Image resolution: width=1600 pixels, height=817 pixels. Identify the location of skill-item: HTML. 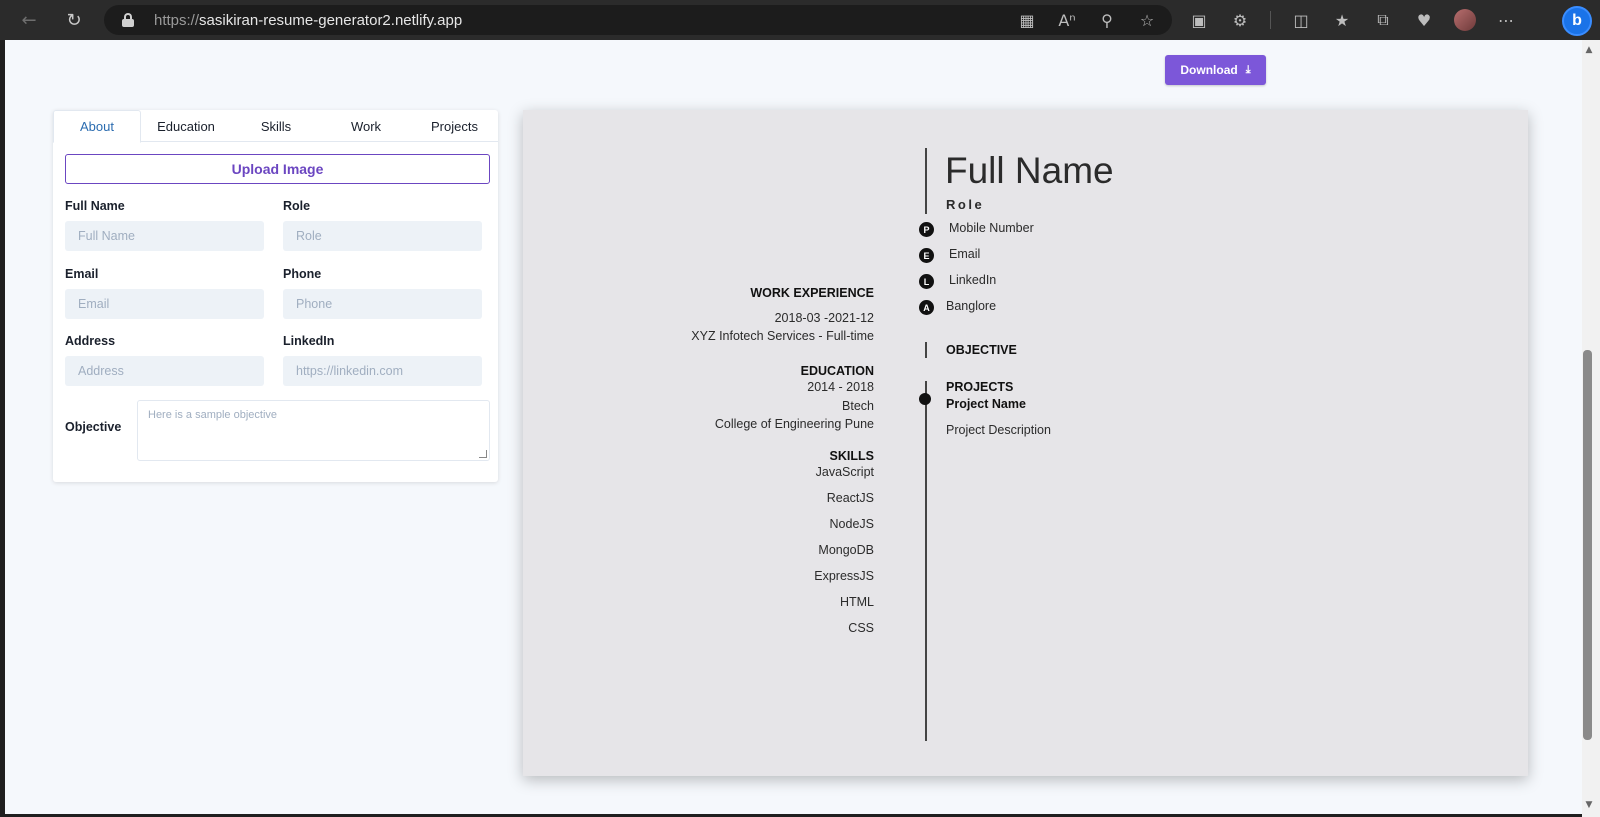
(856, 602).